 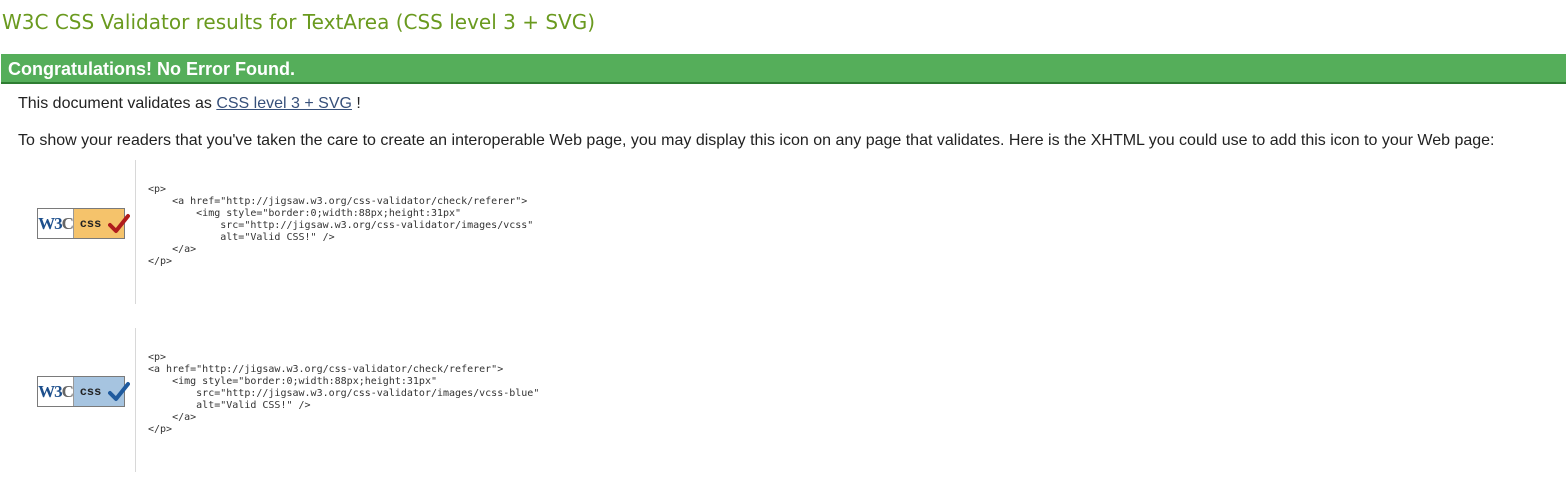 I want to click on validates-prefix: This document validates as, so click(x=117, y=103).